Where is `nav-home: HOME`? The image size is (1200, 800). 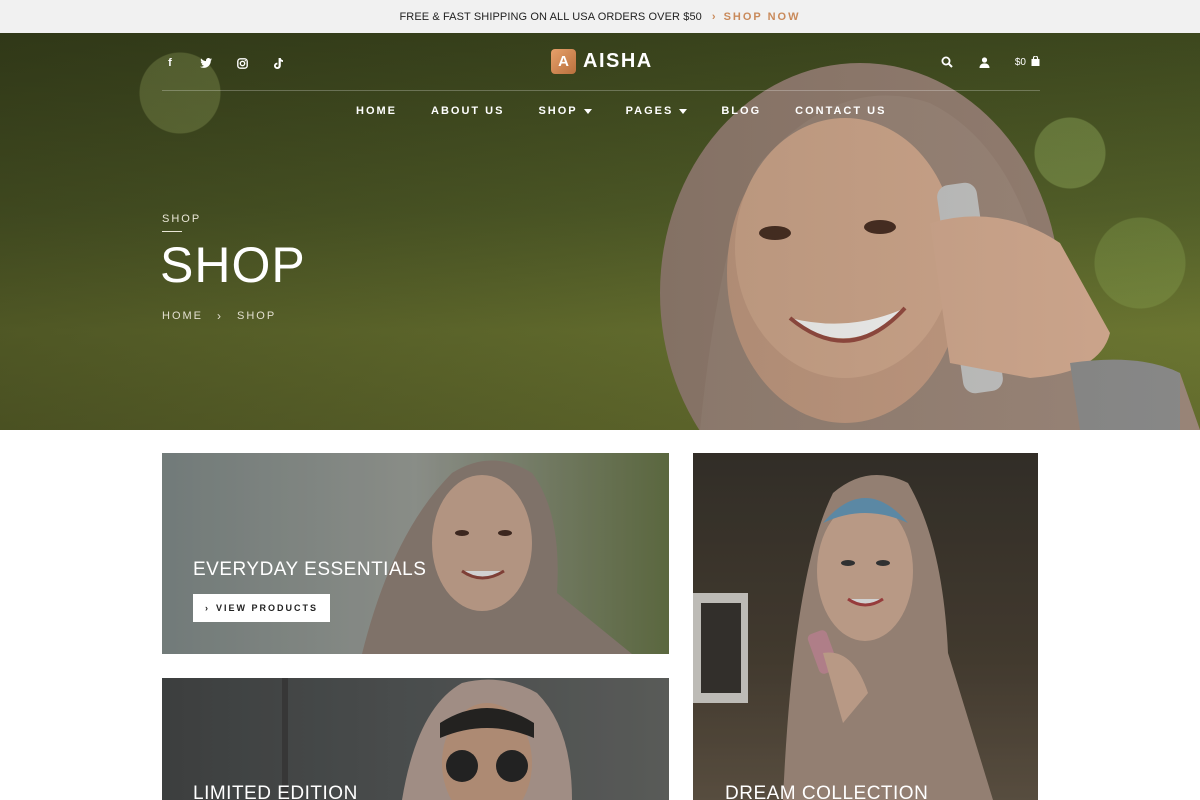 nav-home: HOME is located at coordinates (376, 111).